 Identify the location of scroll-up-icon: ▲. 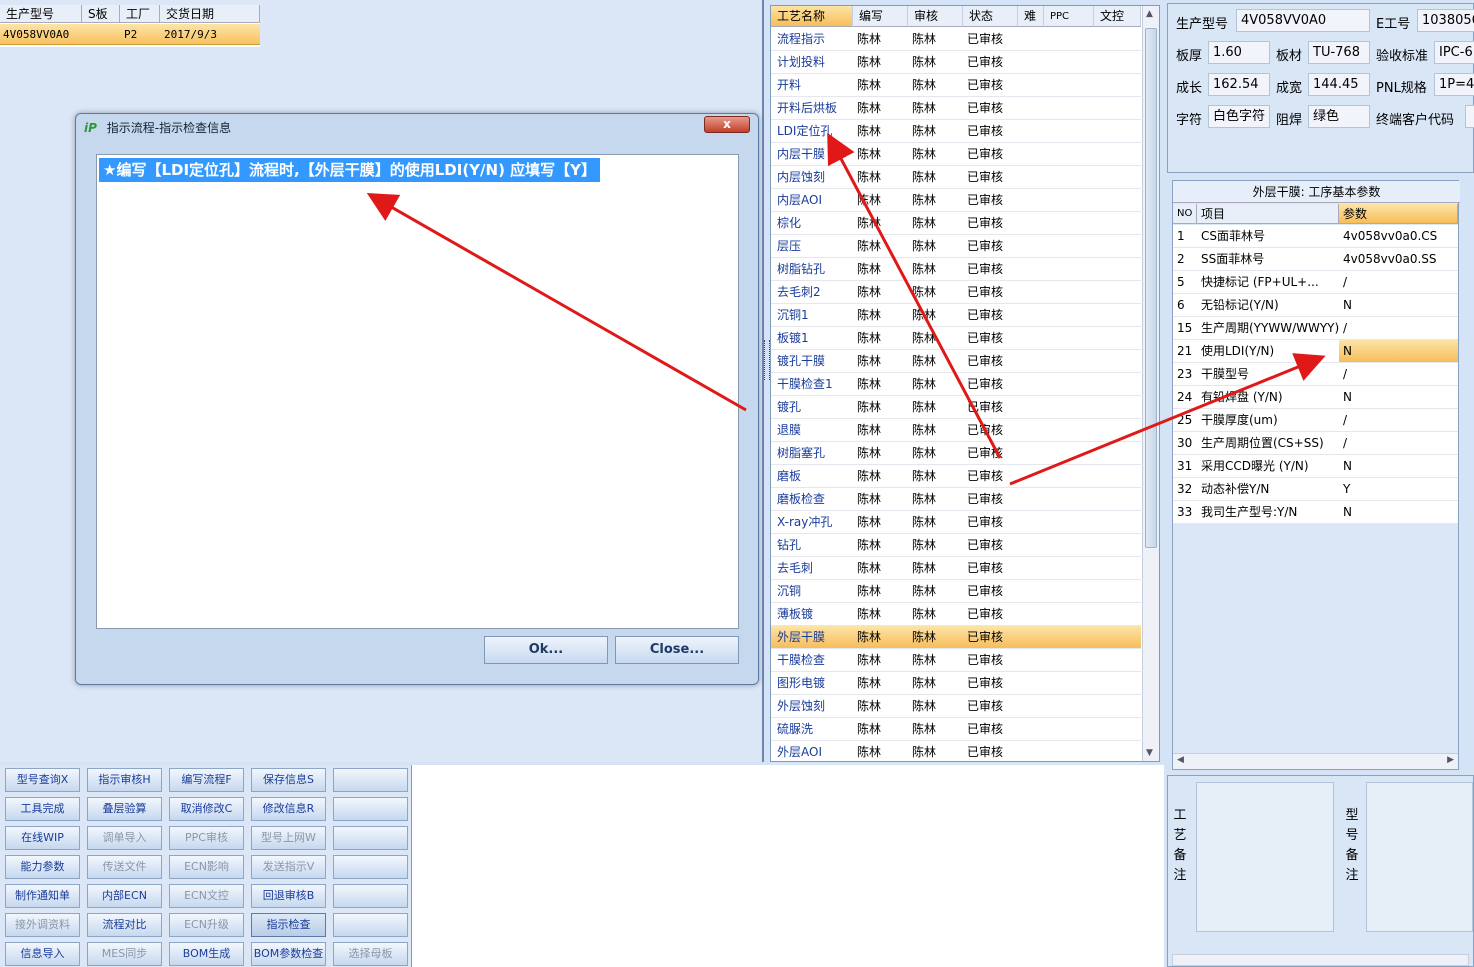
(1149, 14).